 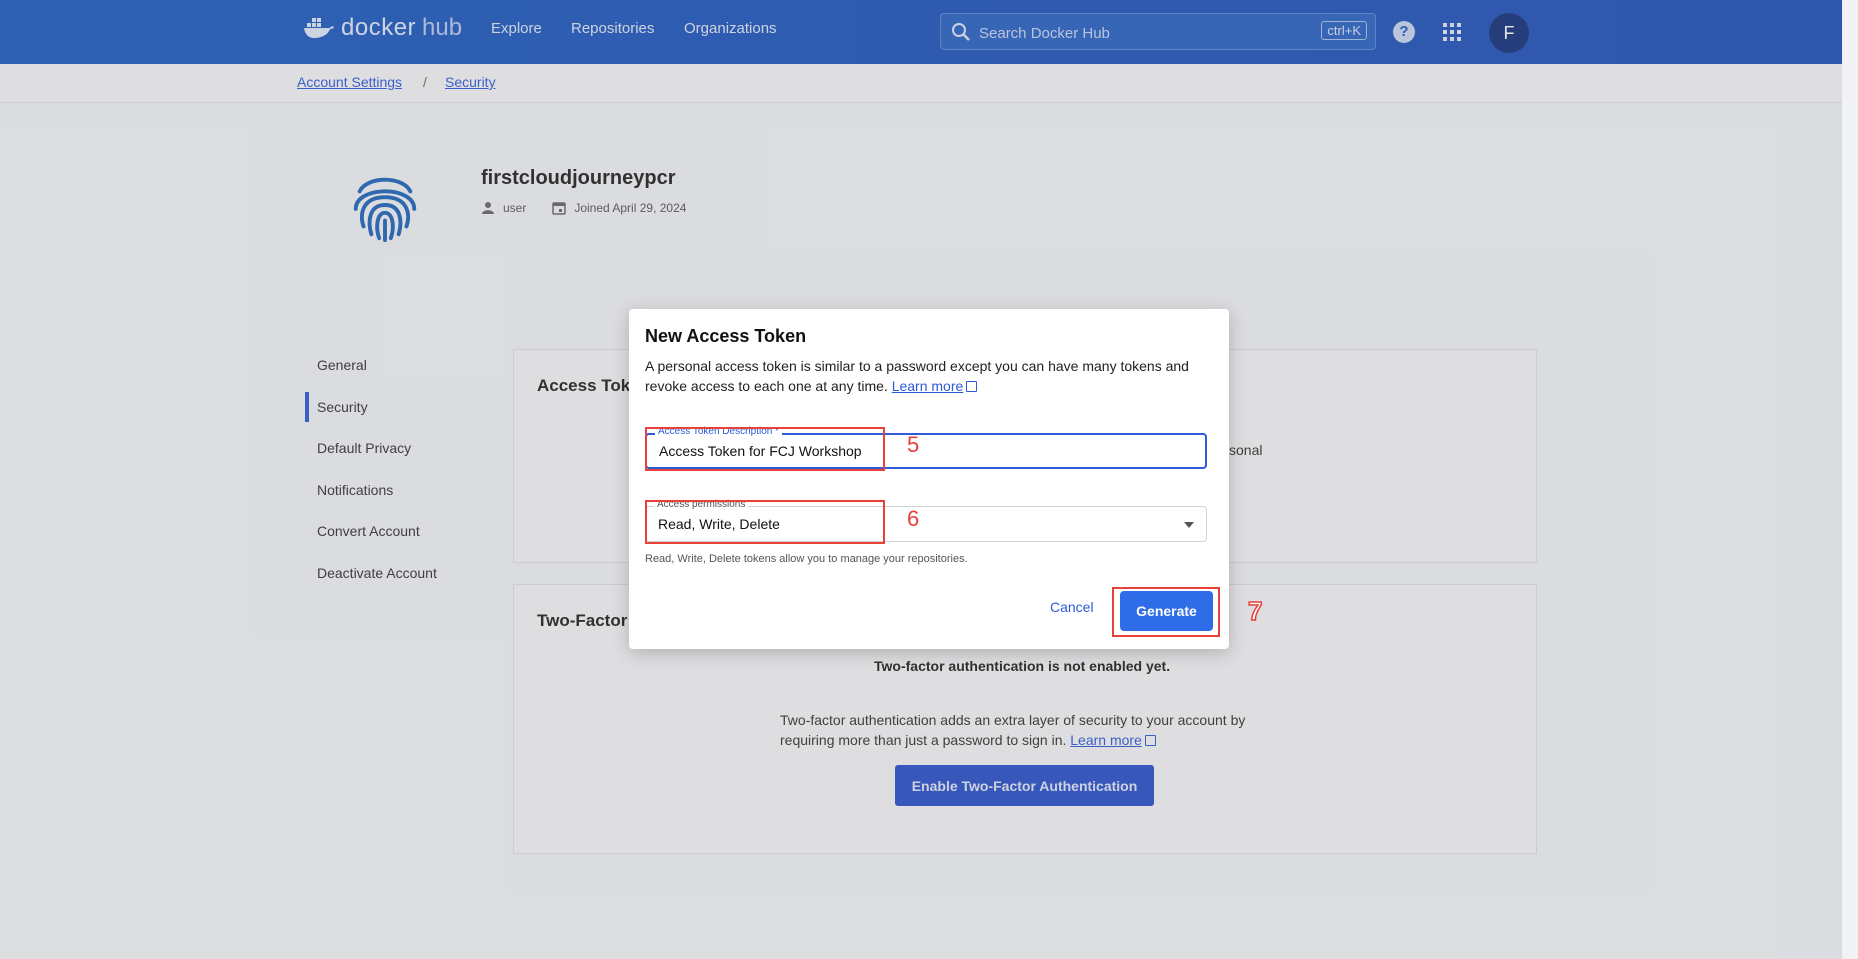 What do you see at coordinates (928, 386) in the screenshot?
I see `dialog-learn-more-link: Learn more` at bounding box center [928, 386].